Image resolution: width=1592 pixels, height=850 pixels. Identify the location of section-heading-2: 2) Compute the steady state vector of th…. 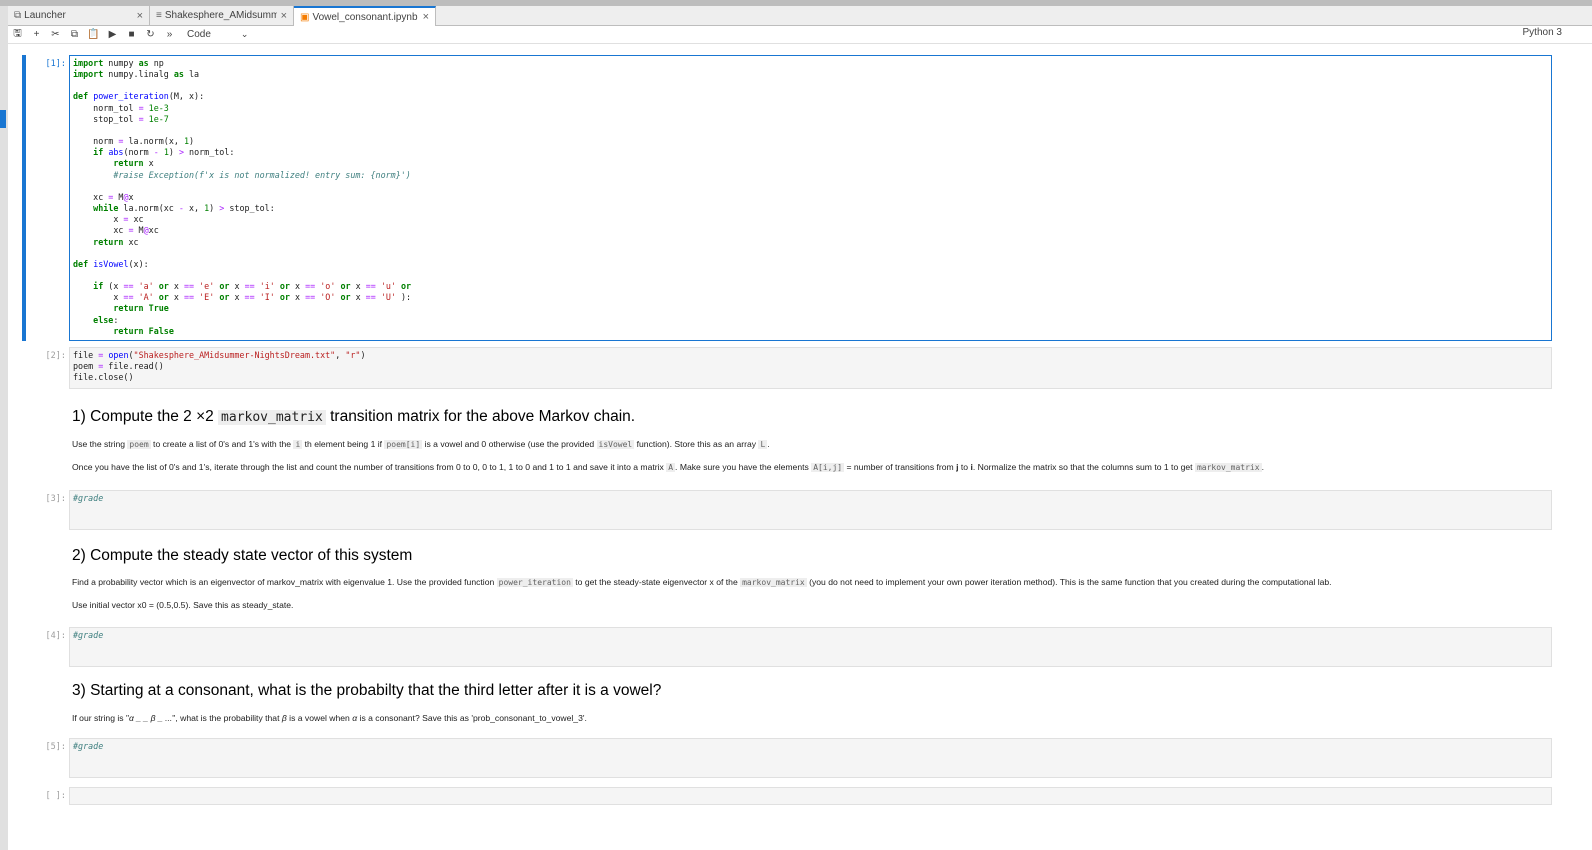
(242, 555).